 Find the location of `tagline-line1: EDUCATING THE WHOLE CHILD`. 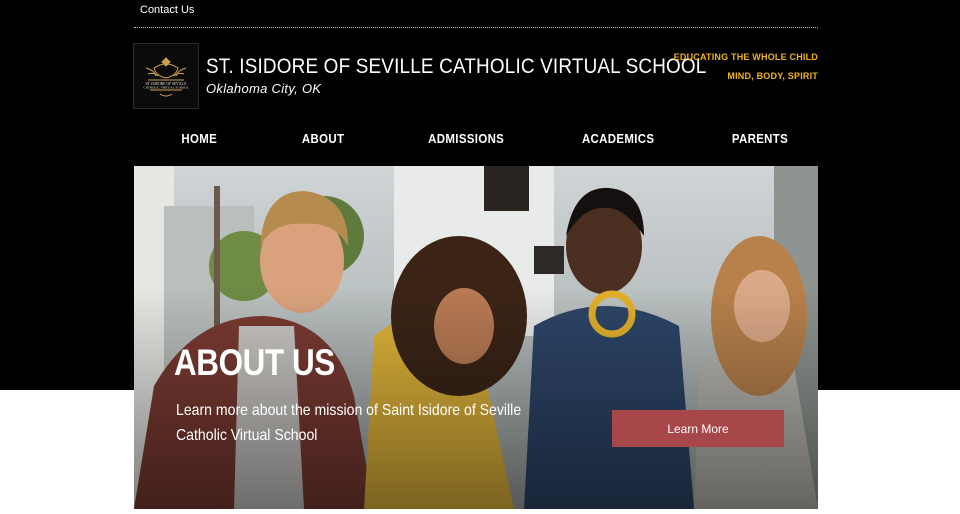

tagline-line1: EDUCATING THE WHOLE CHILD is located at coordinates (745, 57).